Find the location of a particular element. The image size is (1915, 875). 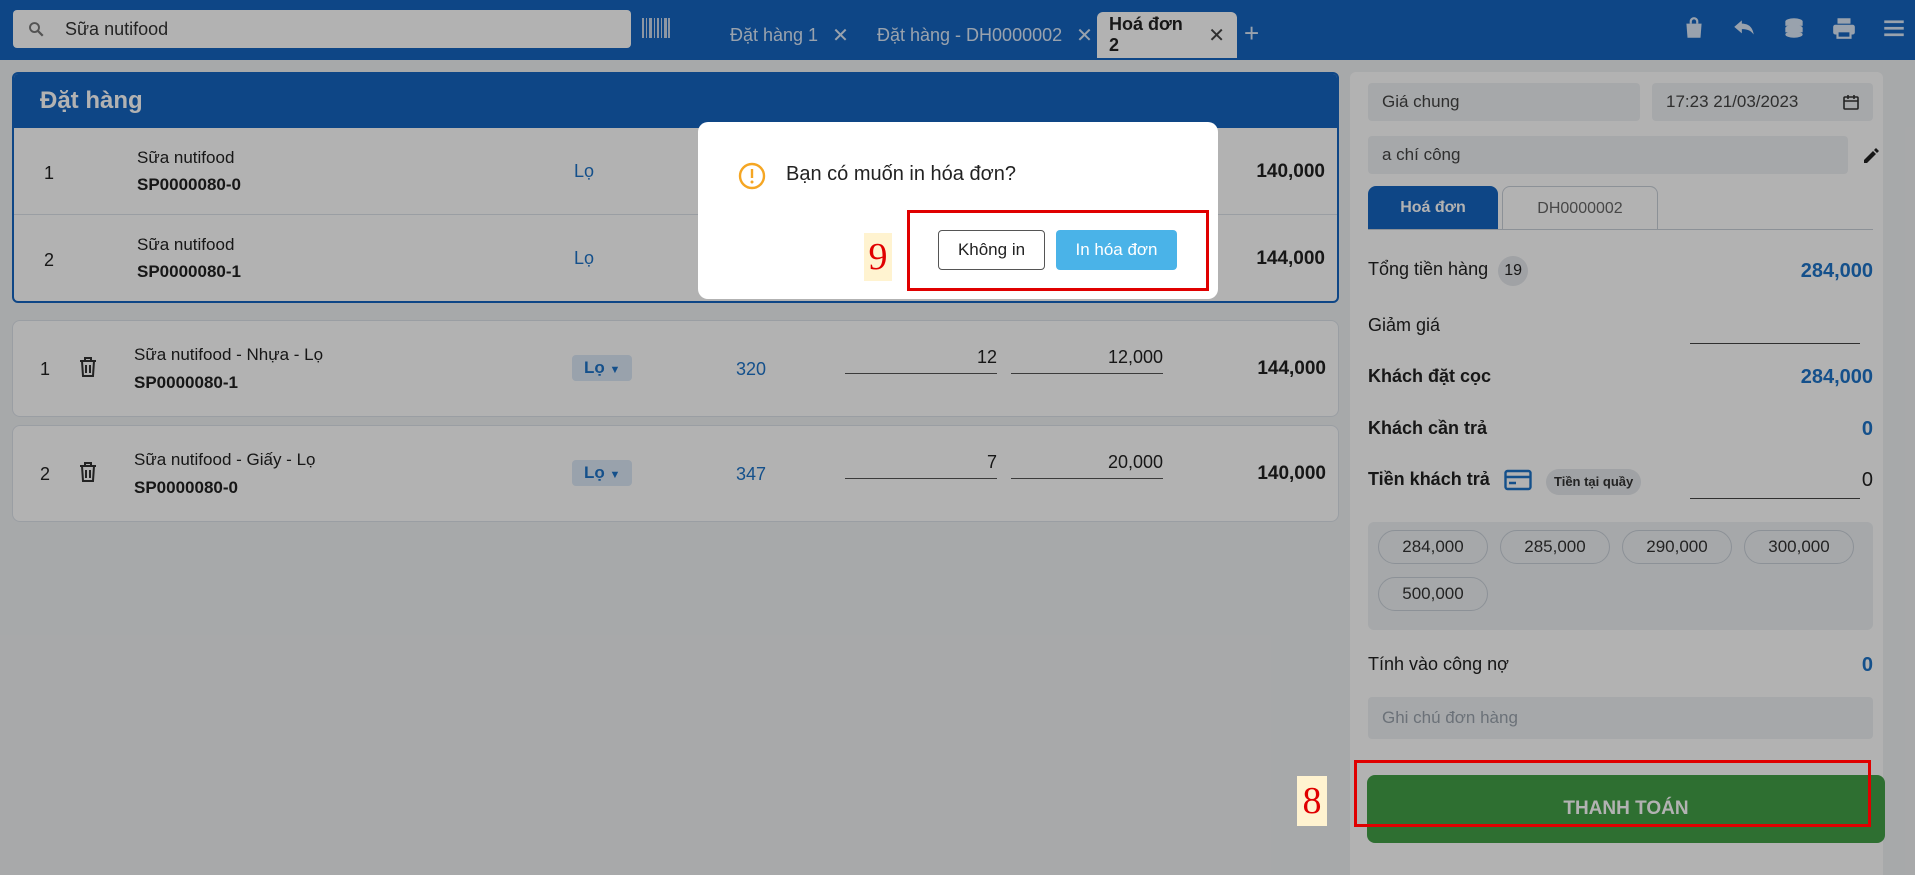

warning-icon is located at coordinates (752, 176).